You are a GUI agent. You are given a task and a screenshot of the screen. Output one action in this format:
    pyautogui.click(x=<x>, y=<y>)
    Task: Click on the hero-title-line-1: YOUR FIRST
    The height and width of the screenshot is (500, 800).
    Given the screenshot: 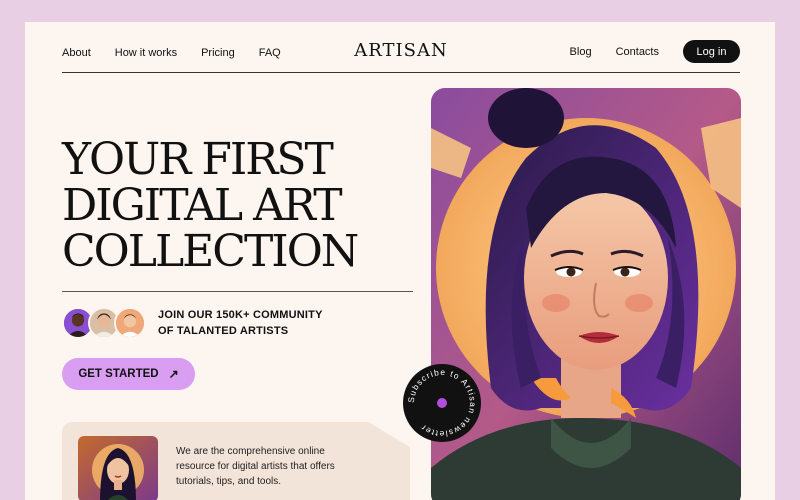 What is the action you would take?
    pyautogui.click(x=198, y=159)
    